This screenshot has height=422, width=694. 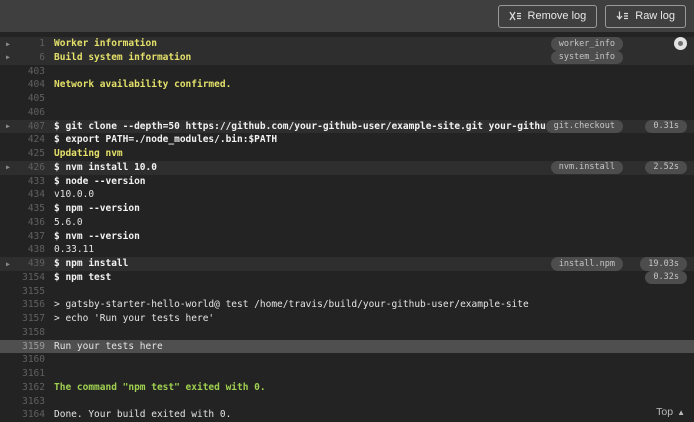 I want to click on line-number: 404, so click(x=35, y=85).